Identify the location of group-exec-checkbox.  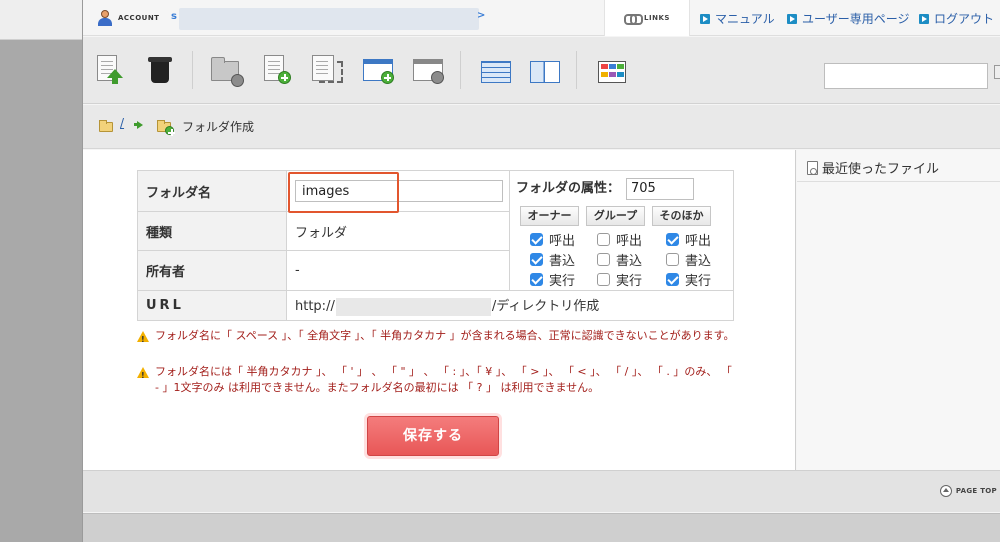
(603, 279).